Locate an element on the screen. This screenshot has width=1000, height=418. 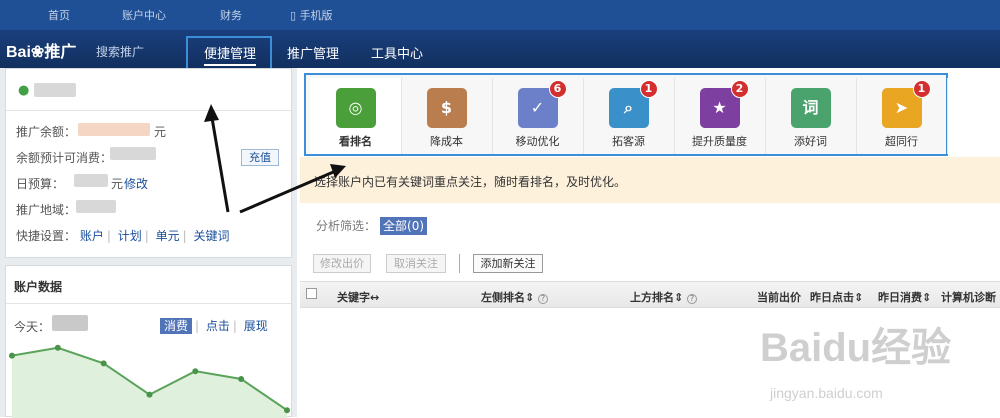
col-keyword: 关键字↔ is located at coordinates (358, 297).